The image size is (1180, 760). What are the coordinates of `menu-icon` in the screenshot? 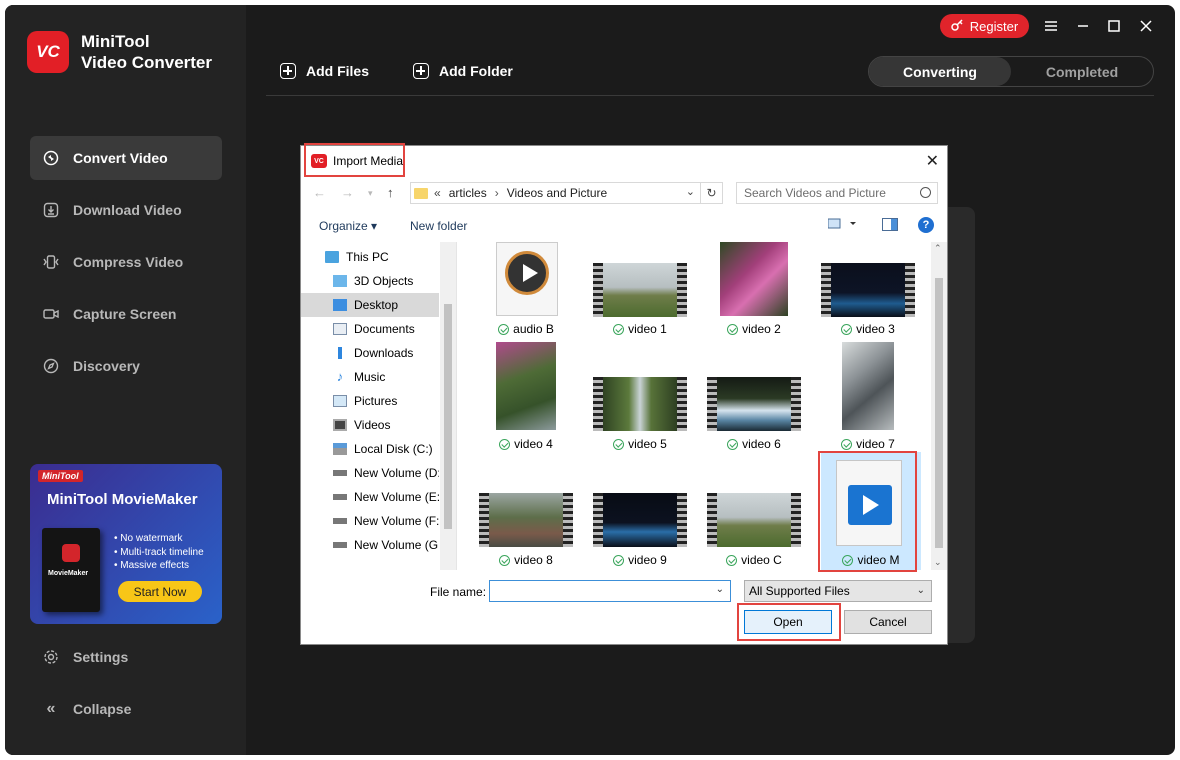 It's located at (1051, 26).